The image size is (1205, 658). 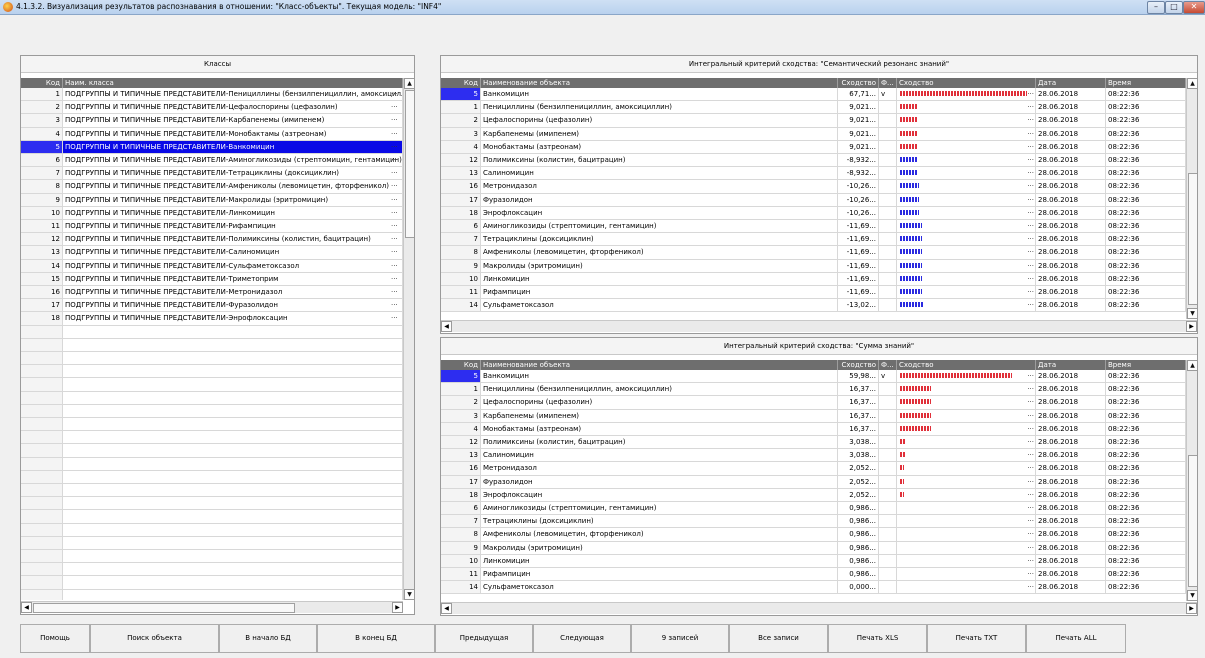 I want to click on button-4: В конец БД, so click(x=376, y=638).